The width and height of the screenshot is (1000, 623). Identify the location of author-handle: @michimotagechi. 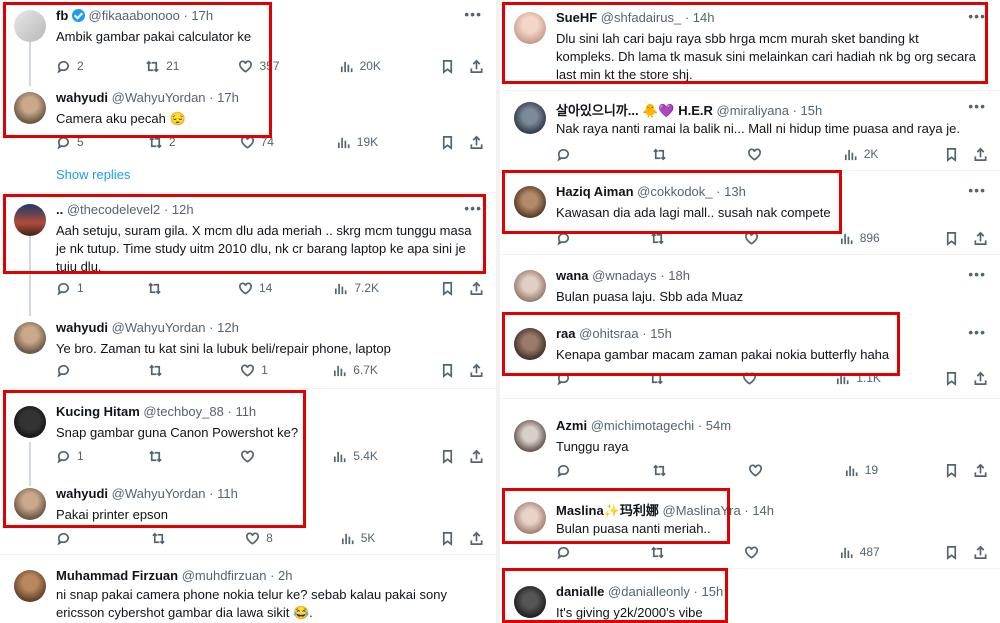
(643, 425).